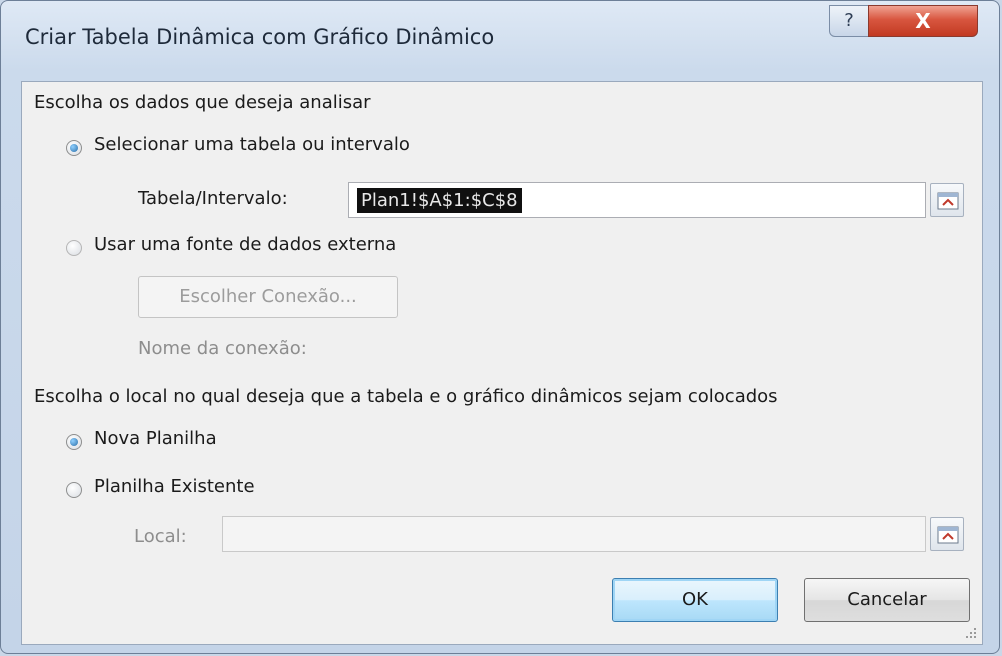  What do you see at coordinates (74, 148) in the screenshot?
I see `radio-select-table` at bounding box center [74, 148].